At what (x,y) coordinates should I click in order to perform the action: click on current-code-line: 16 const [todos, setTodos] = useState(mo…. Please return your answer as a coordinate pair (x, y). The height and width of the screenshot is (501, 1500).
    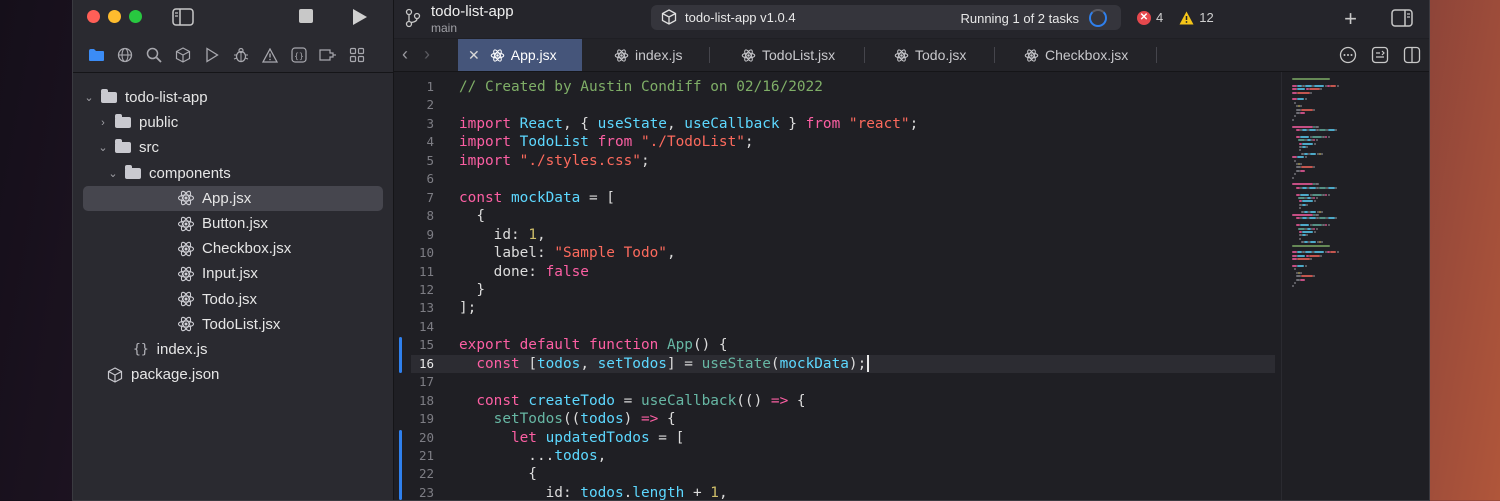
    Looking at the image, I should click on (843, 364).